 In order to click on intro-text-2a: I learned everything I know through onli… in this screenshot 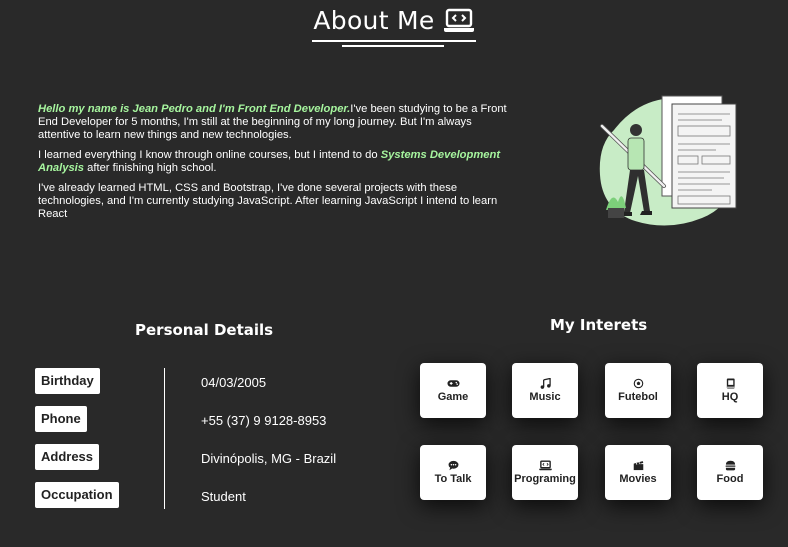, I will do `click(209, 155)`.